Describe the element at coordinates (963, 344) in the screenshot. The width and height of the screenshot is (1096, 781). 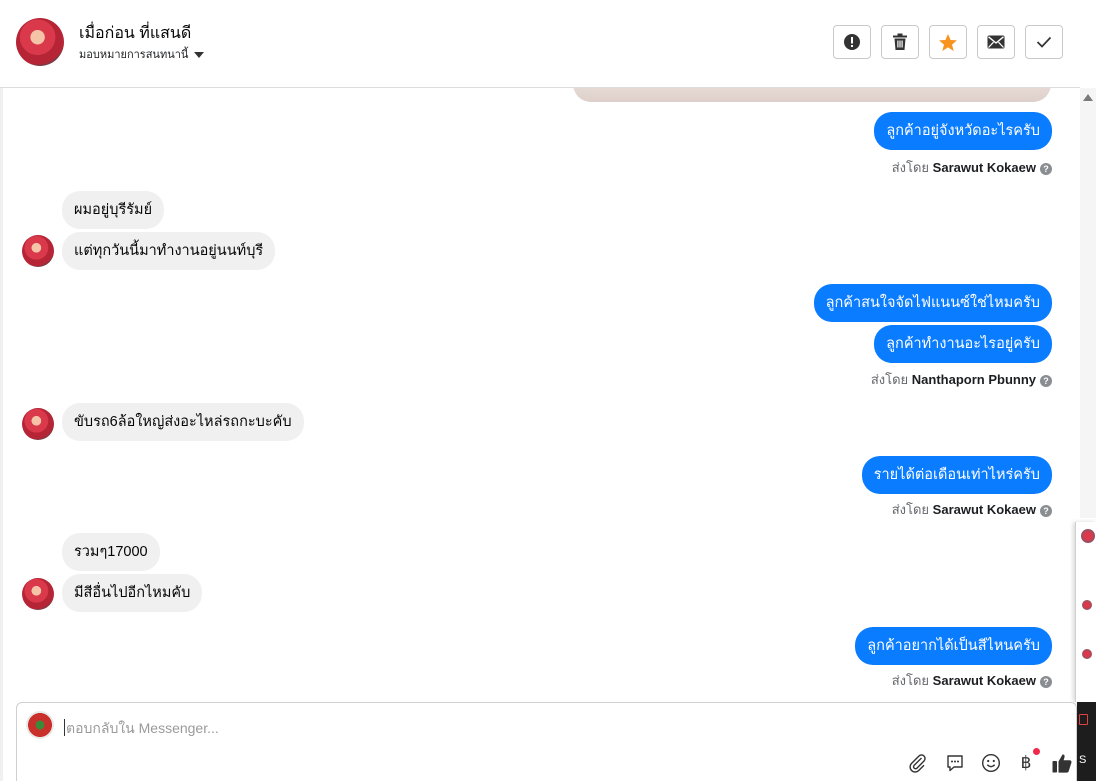
I see `outgoing-message: ลูกค้าทำงานอะไรอยู่ครับ` at that location.